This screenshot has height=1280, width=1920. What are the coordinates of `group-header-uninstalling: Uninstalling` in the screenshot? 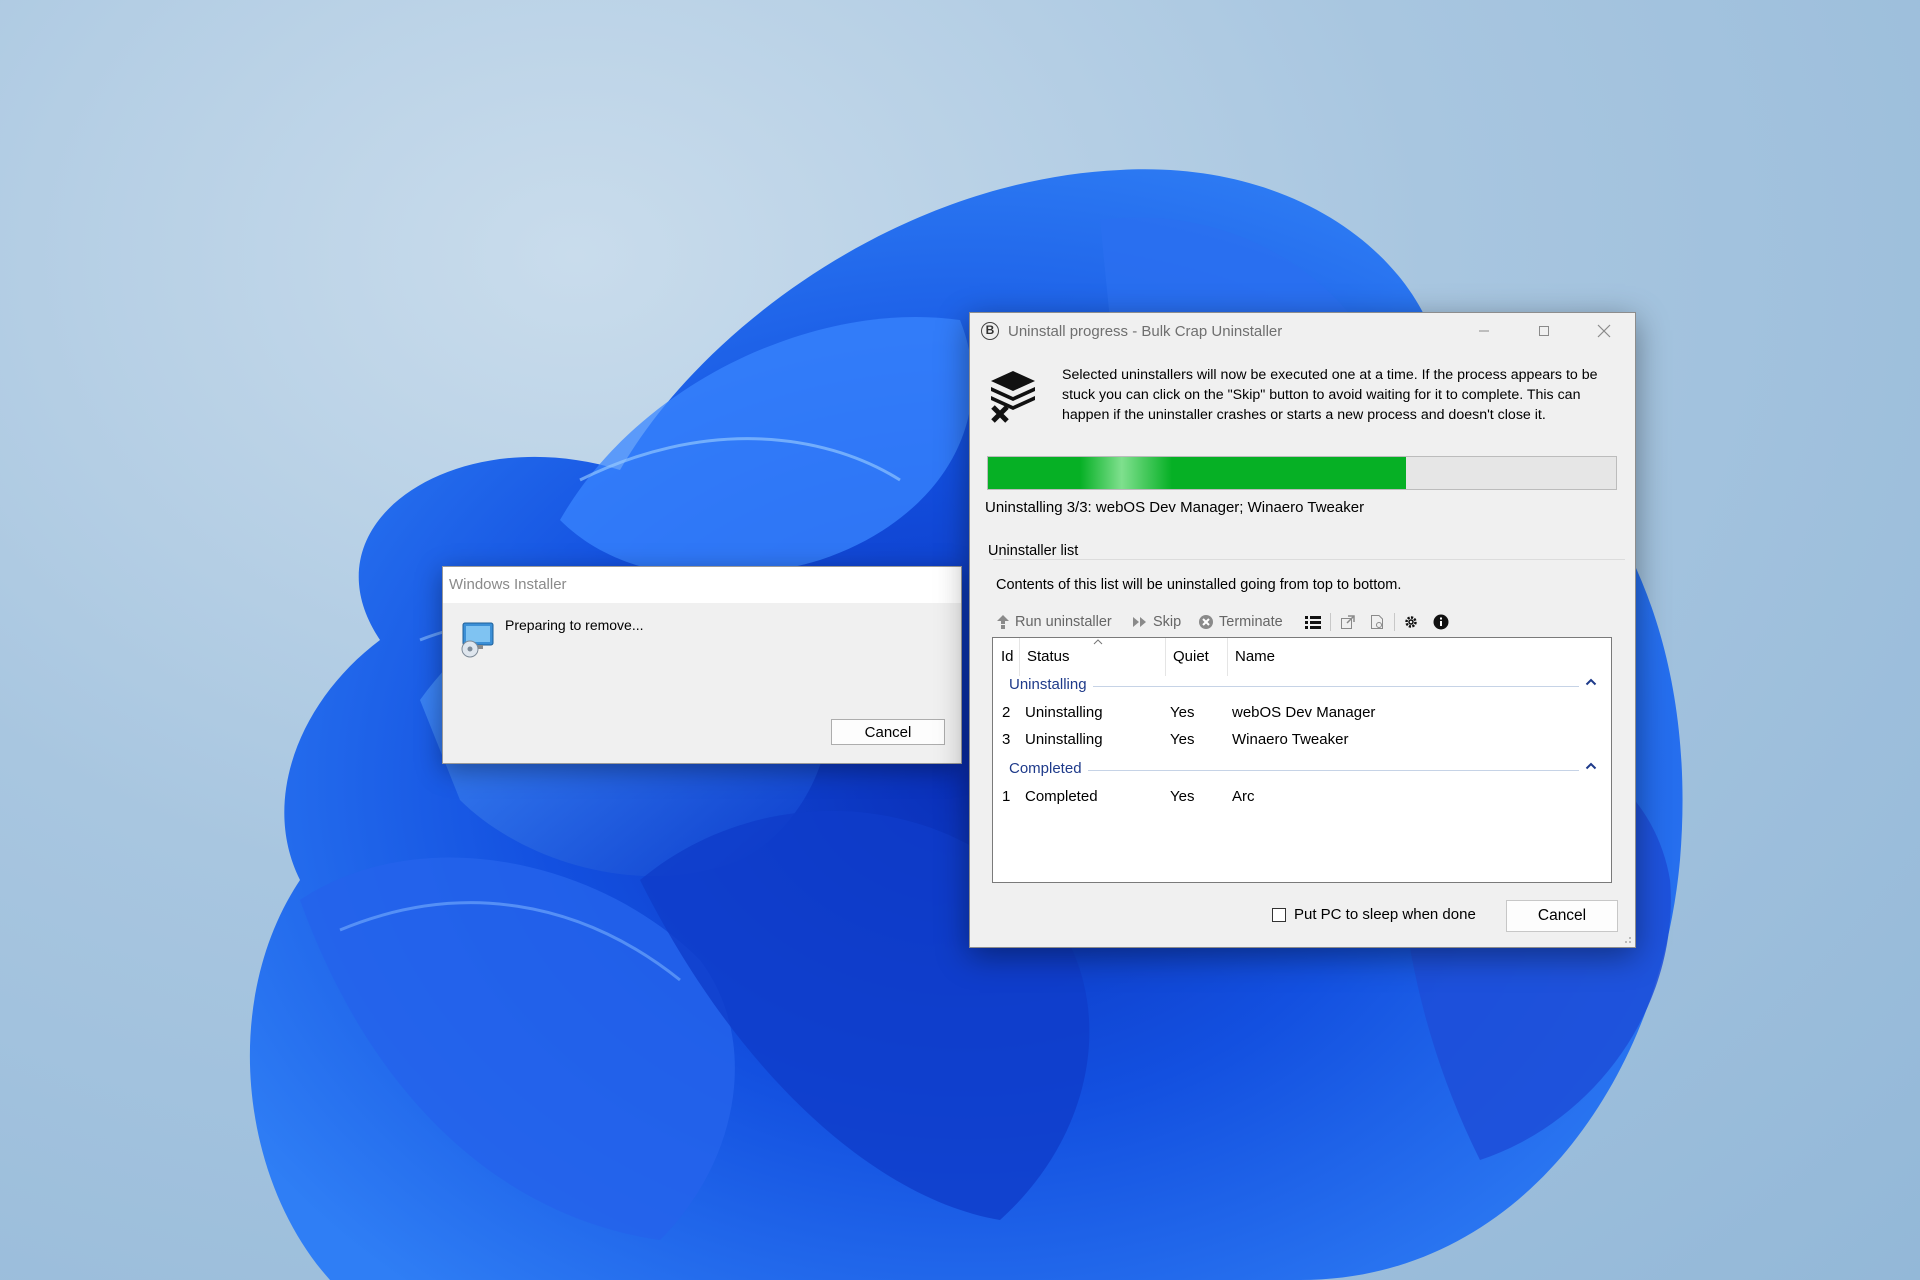 It's located at (1302, 686).